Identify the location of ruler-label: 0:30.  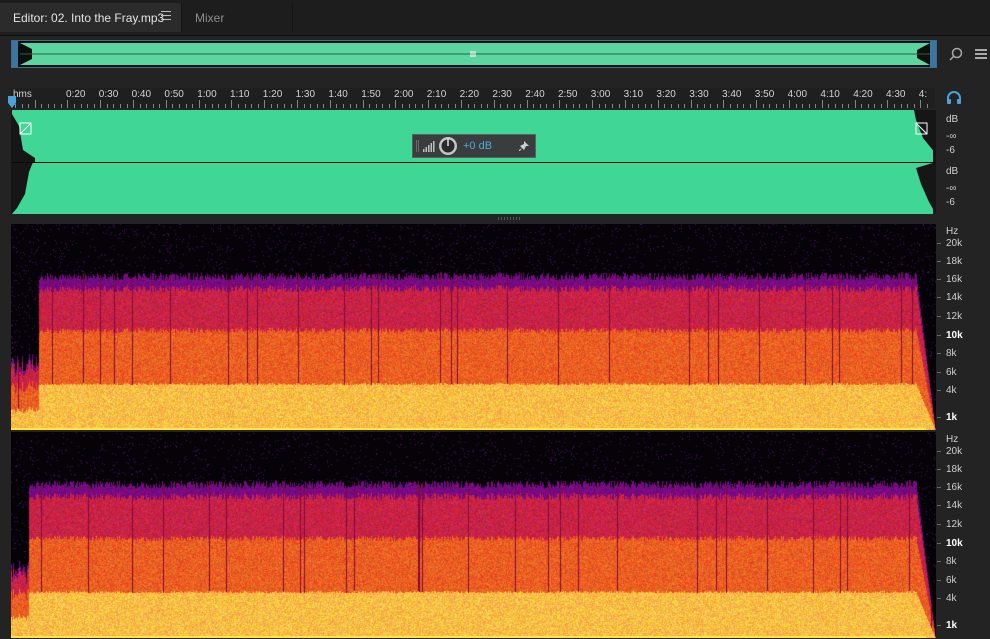
(108, 94).